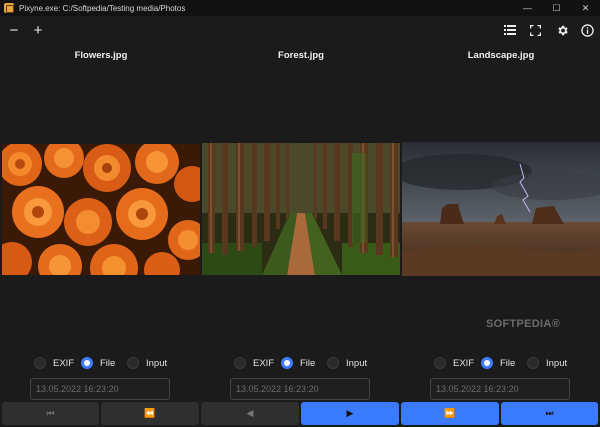  I want to click on softpedia-watermark: SOFTPEDIA®, so click(523, 324).